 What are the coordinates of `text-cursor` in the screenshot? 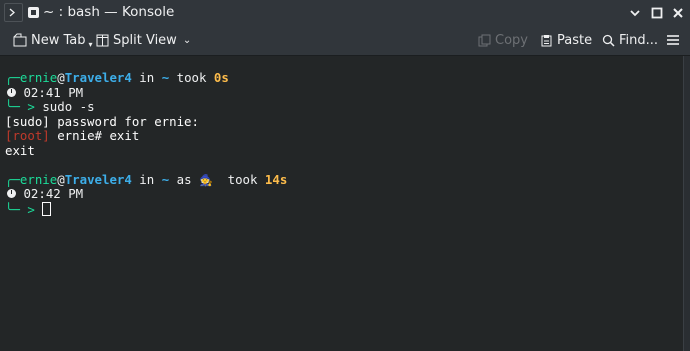 It's located at (47, 209).